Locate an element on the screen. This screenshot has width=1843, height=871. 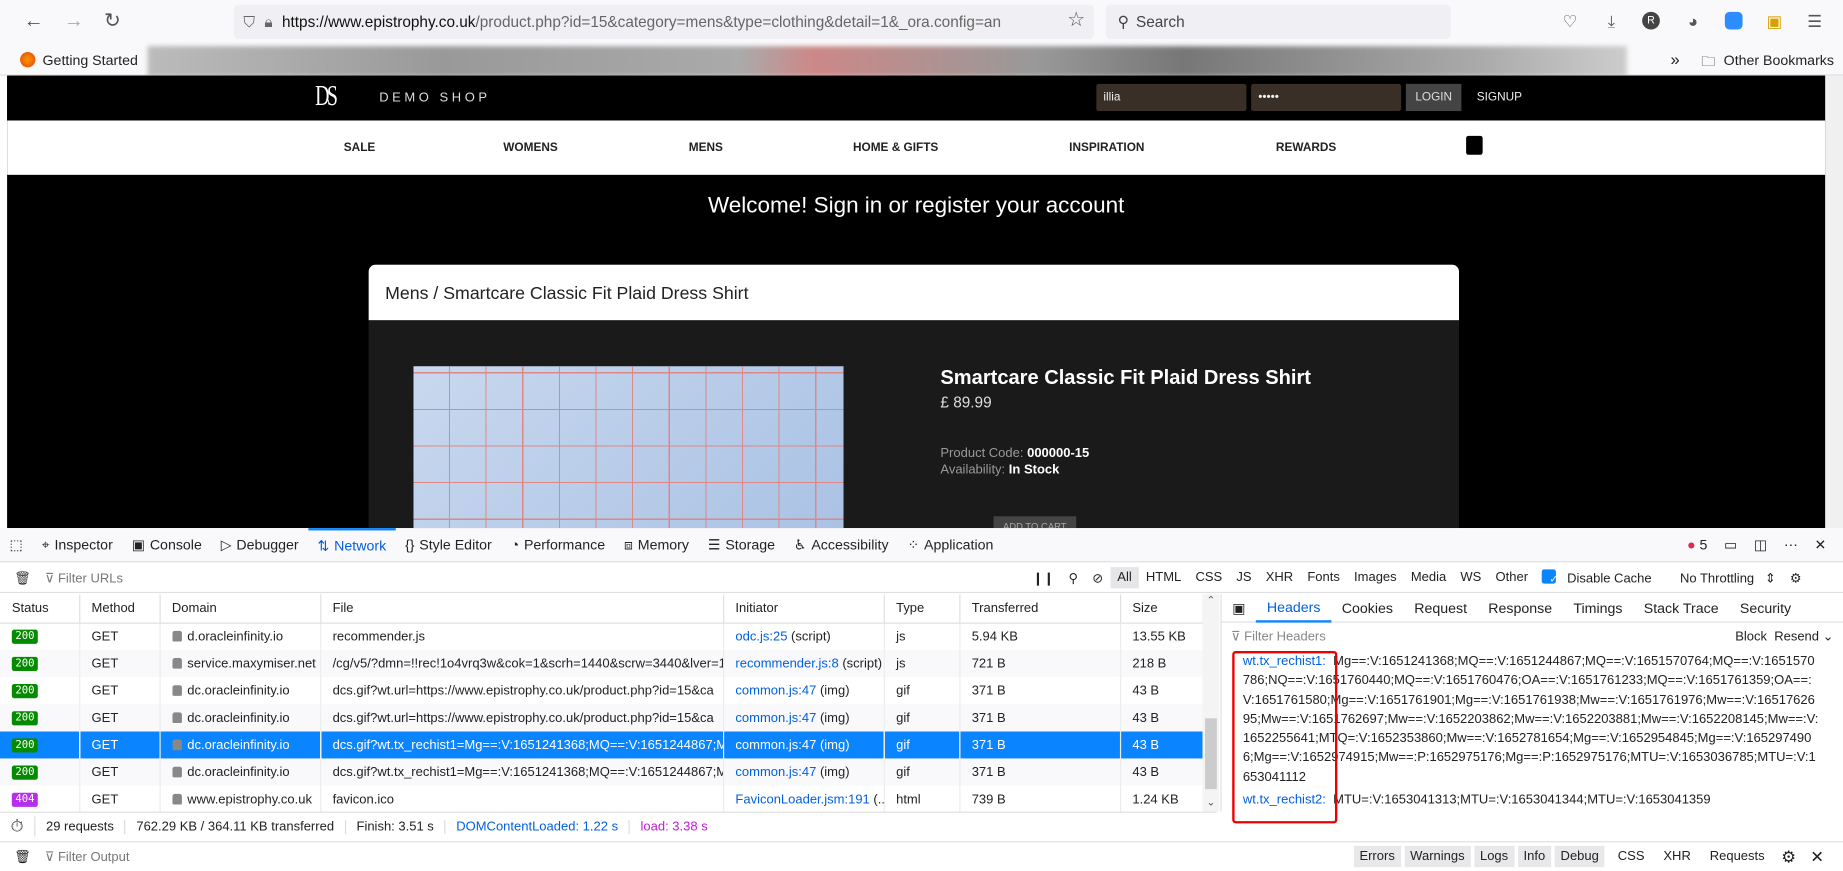
tab-timings: Timings is located at coordinates (1598, 608).